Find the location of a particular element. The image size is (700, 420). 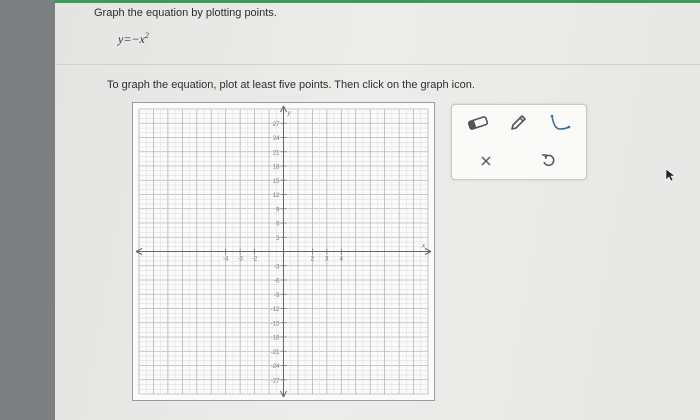

mouse-cursor-icon is located at coordinates (670, 175).